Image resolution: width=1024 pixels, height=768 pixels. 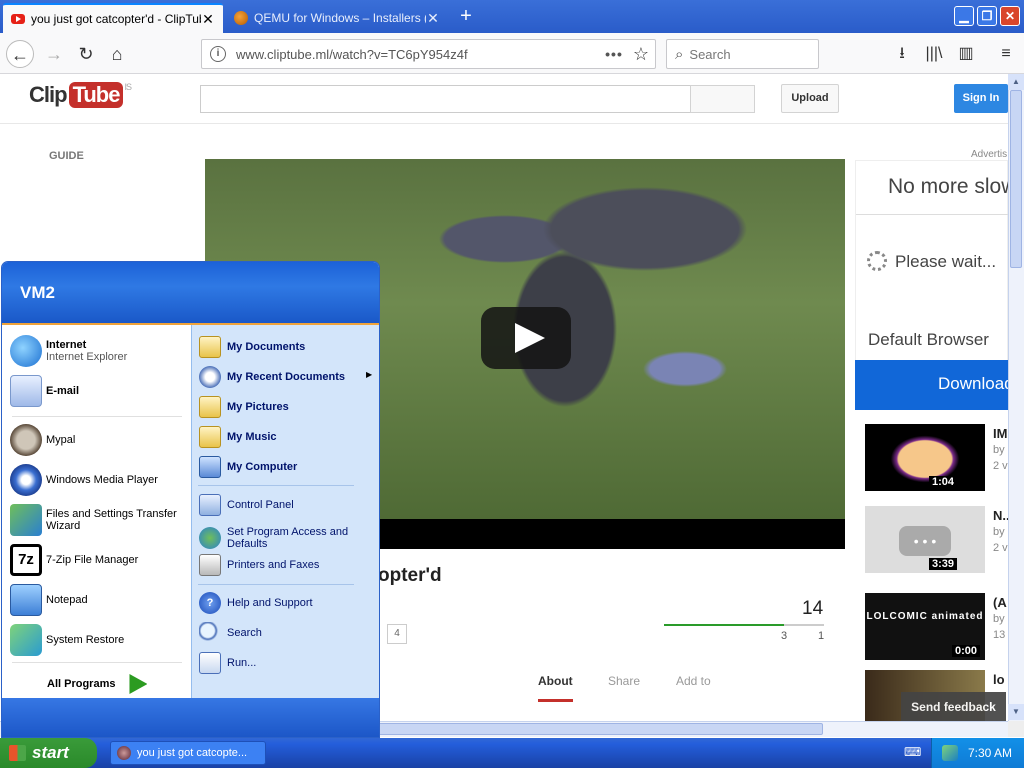 I want to click on places-item-my-documents: My Documents, so click(x=286, y=347).